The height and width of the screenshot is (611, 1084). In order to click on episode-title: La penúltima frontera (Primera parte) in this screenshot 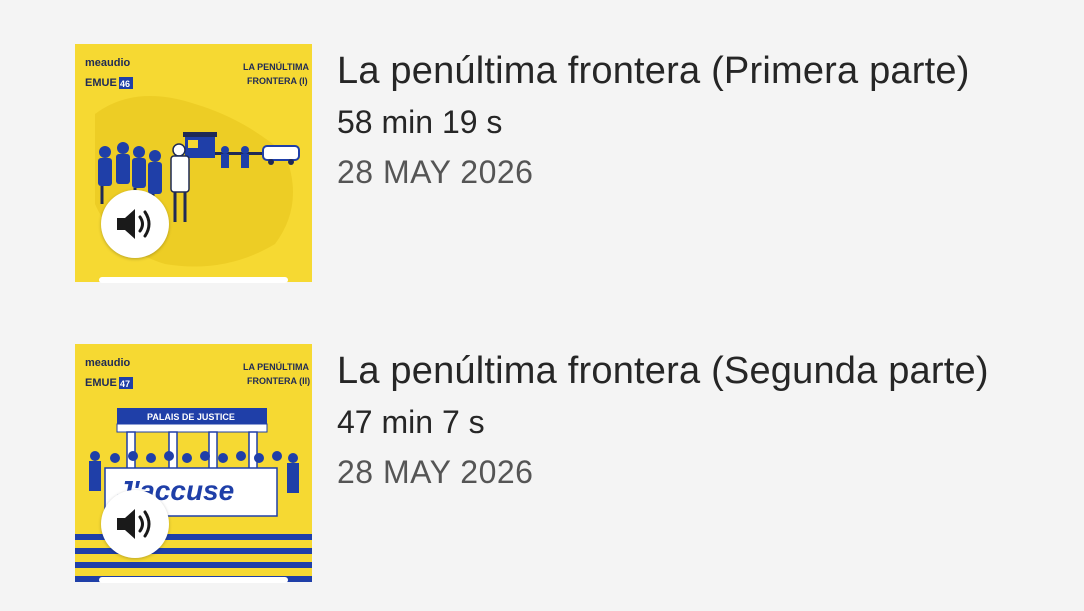, I will do `click(653, 71)`.